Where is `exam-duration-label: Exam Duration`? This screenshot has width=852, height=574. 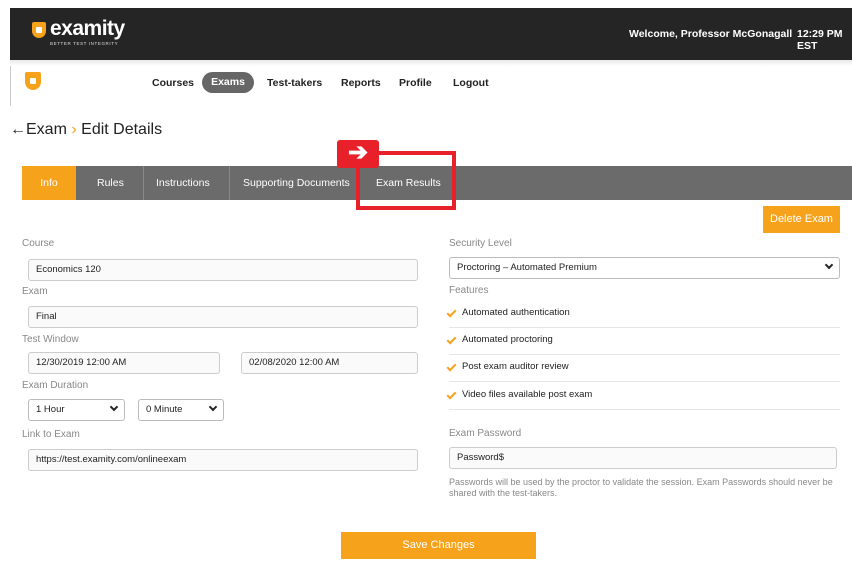 exam-duration-label: Exam Duration is located at coordinates (55, 385).